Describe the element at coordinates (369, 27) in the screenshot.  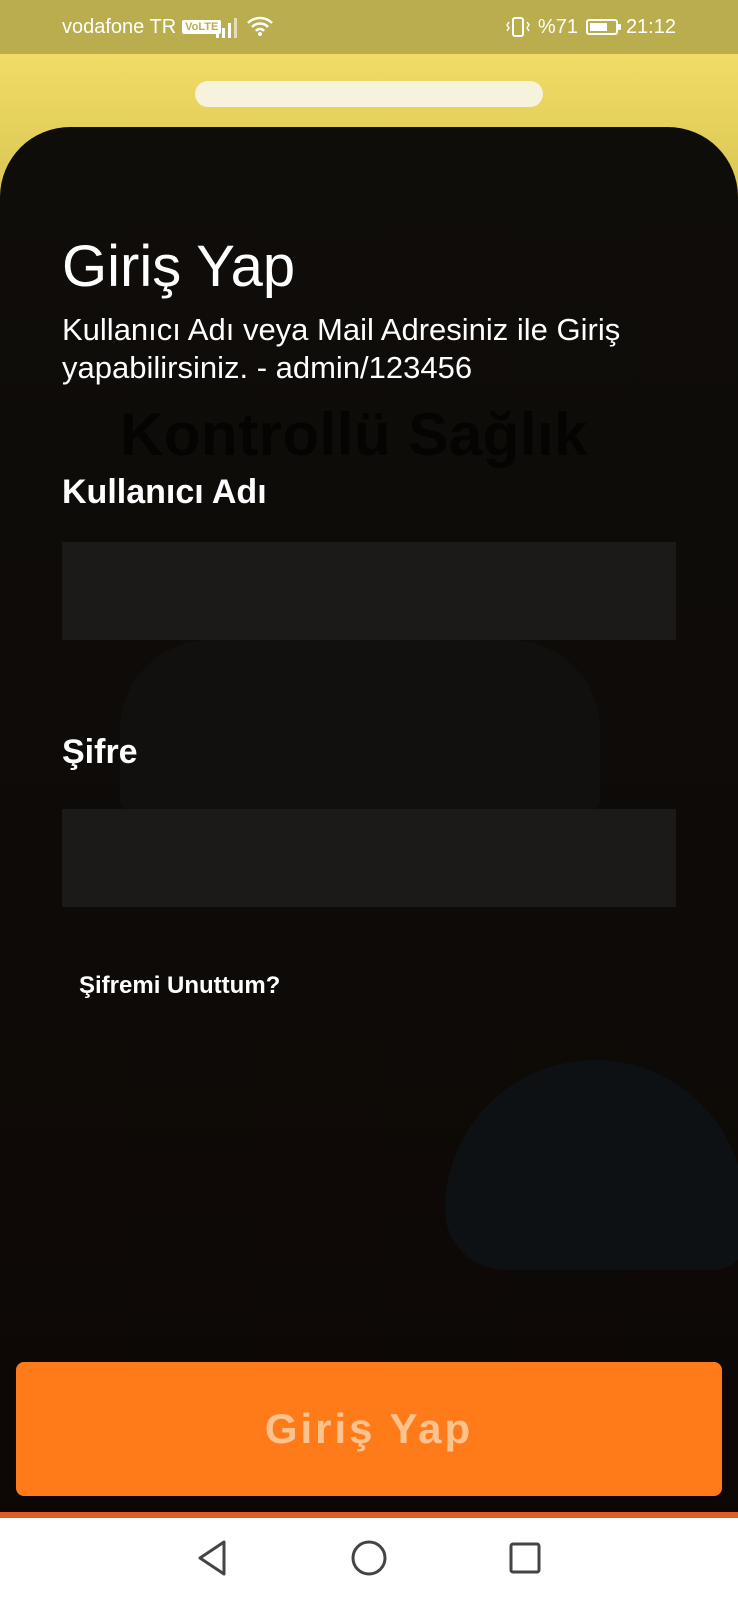
I see `status-bar: vodafone TR VoLTE %71 21:12` at that location.